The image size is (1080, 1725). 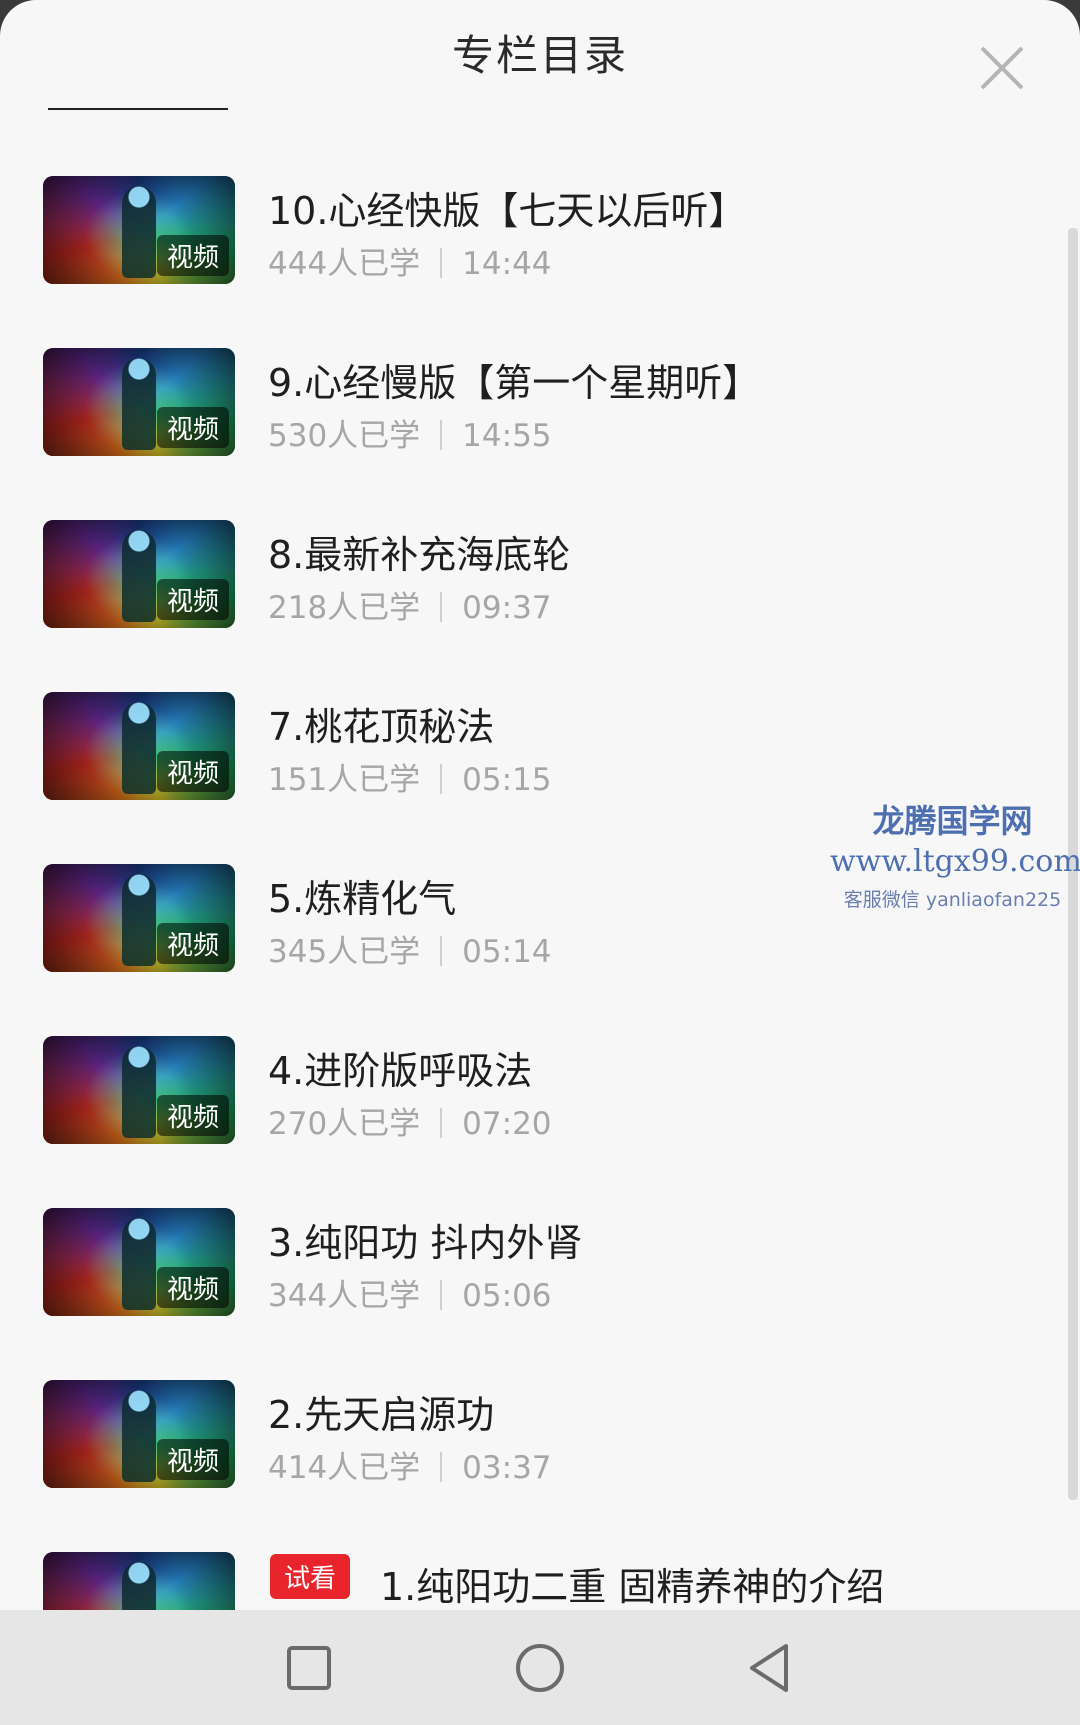 What do you see at coordinates (507, 1296) in the screenshot?
I see `duration: 05:06` at bounding box center [507, 1296].